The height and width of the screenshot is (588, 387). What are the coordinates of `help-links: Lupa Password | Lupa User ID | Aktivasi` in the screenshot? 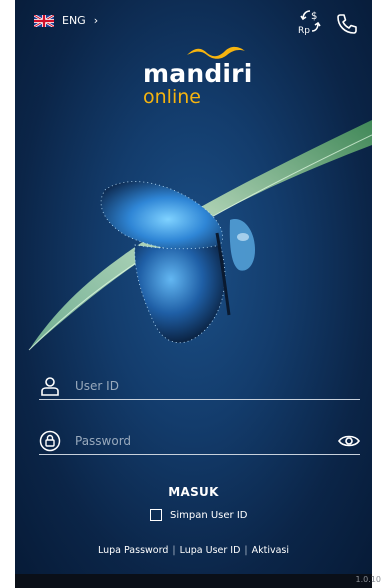 It's located at (193, 550).